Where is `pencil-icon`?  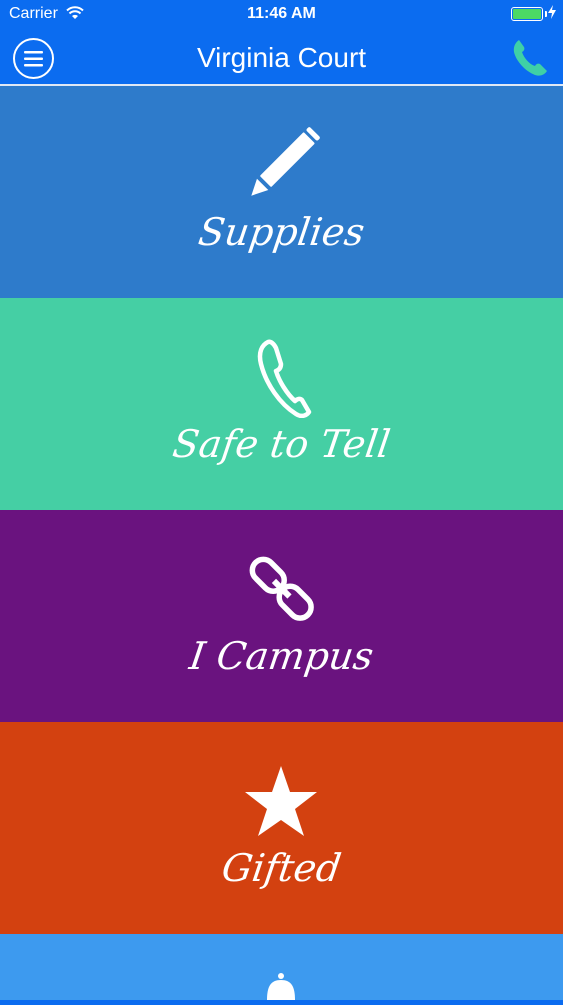
pencil-icon is located at coordinates (281, 166).